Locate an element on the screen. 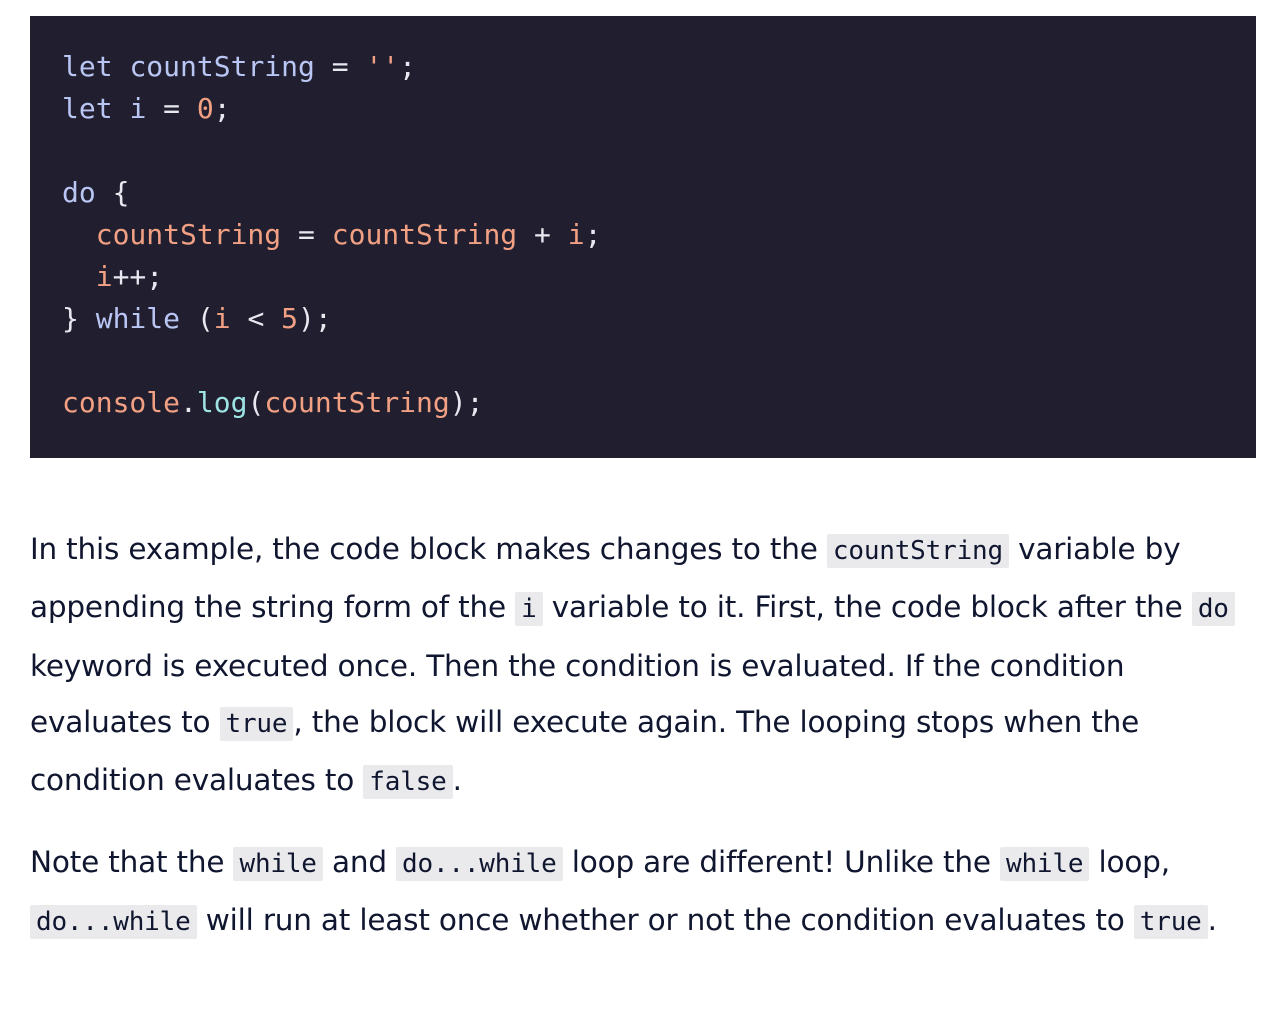  code-line-7: } while (i < 5); is located at coordinates (197, 318).